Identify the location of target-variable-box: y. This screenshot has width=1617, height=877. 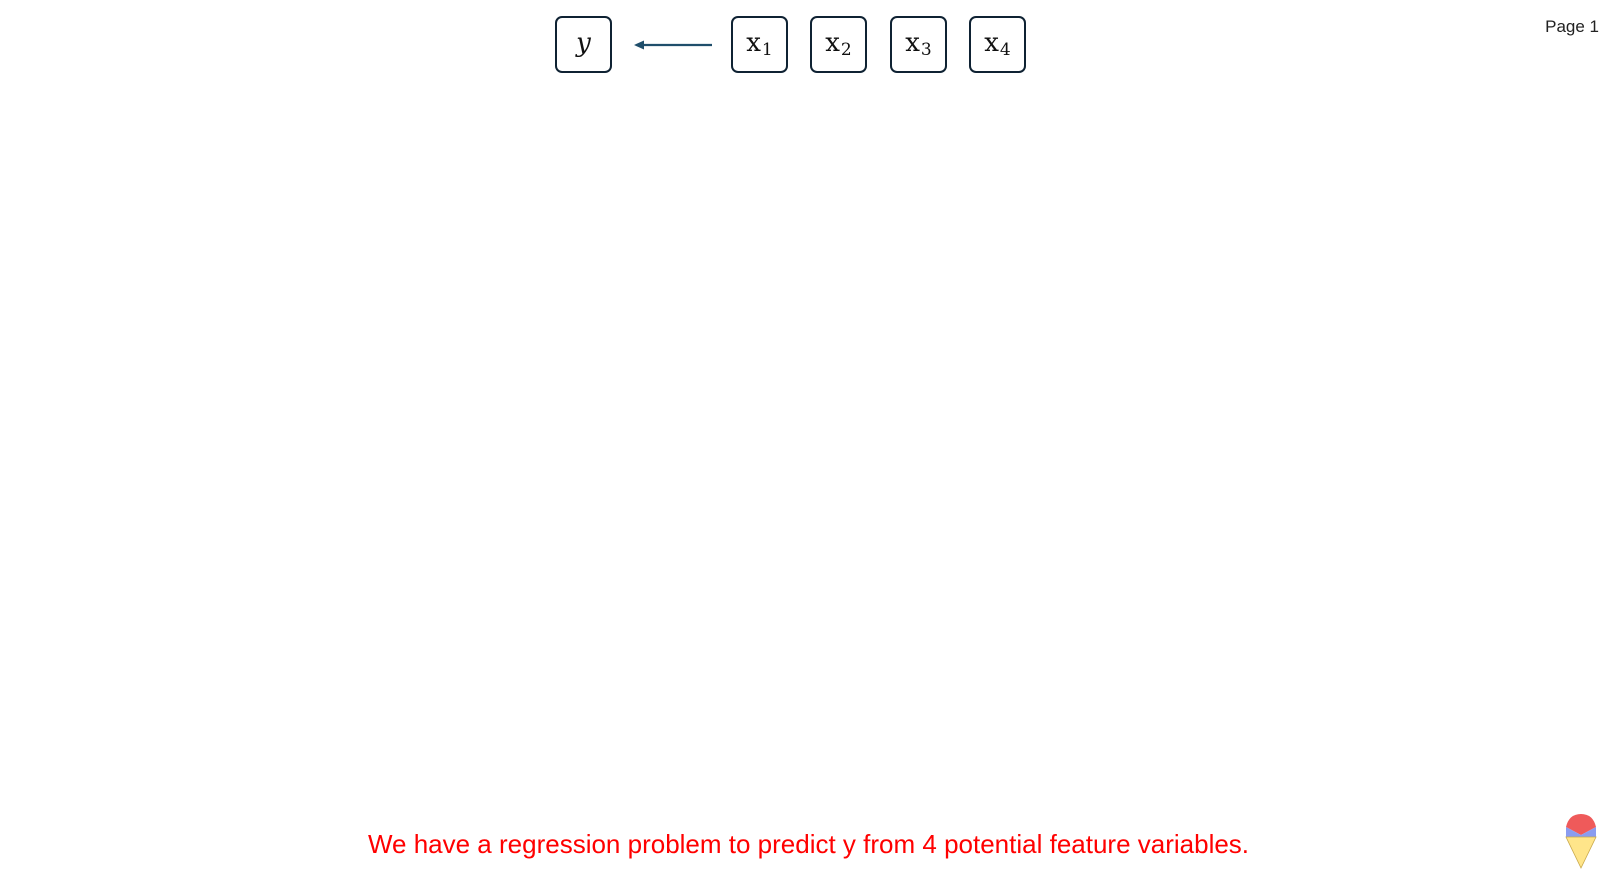
(583, 44).